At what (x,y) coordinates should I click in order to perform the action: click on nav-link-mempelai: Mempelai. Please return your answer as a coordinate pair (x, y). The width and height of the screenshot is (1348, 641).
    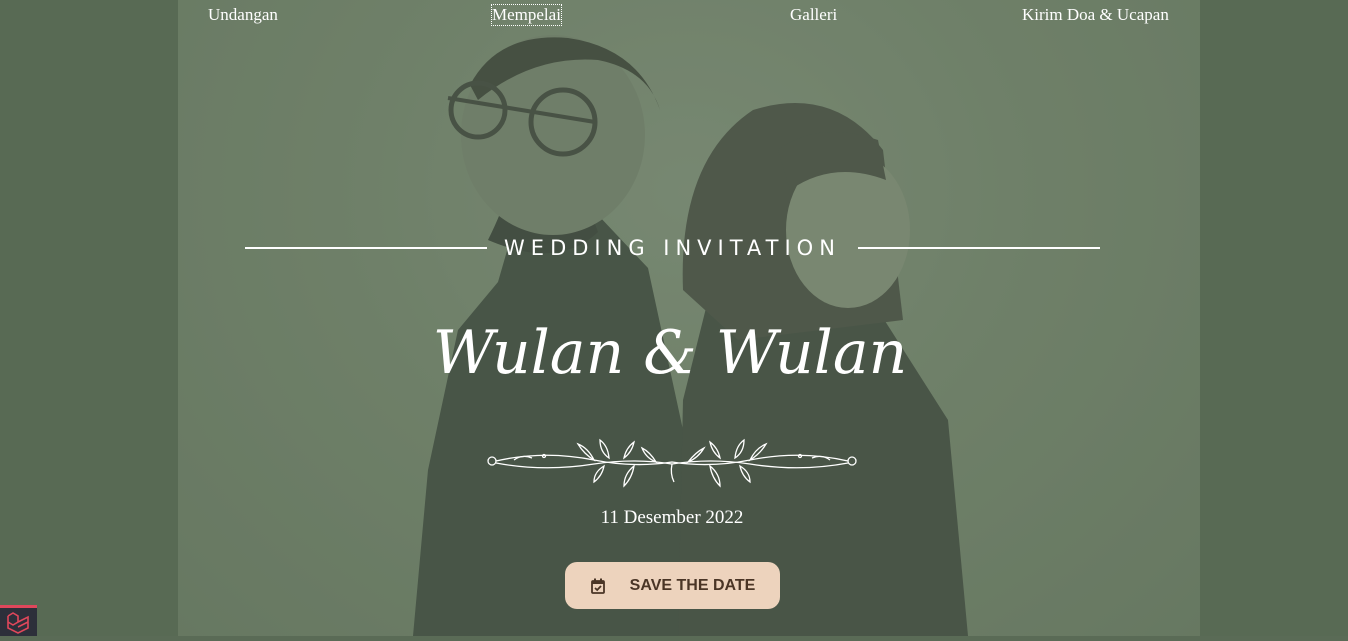
    Looking at the image, I should click on (526, 15).